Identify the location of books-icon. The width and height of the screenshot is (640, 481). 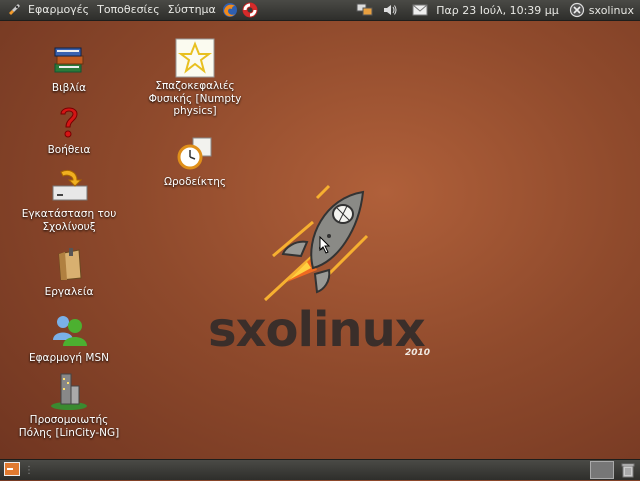
(69, 60).